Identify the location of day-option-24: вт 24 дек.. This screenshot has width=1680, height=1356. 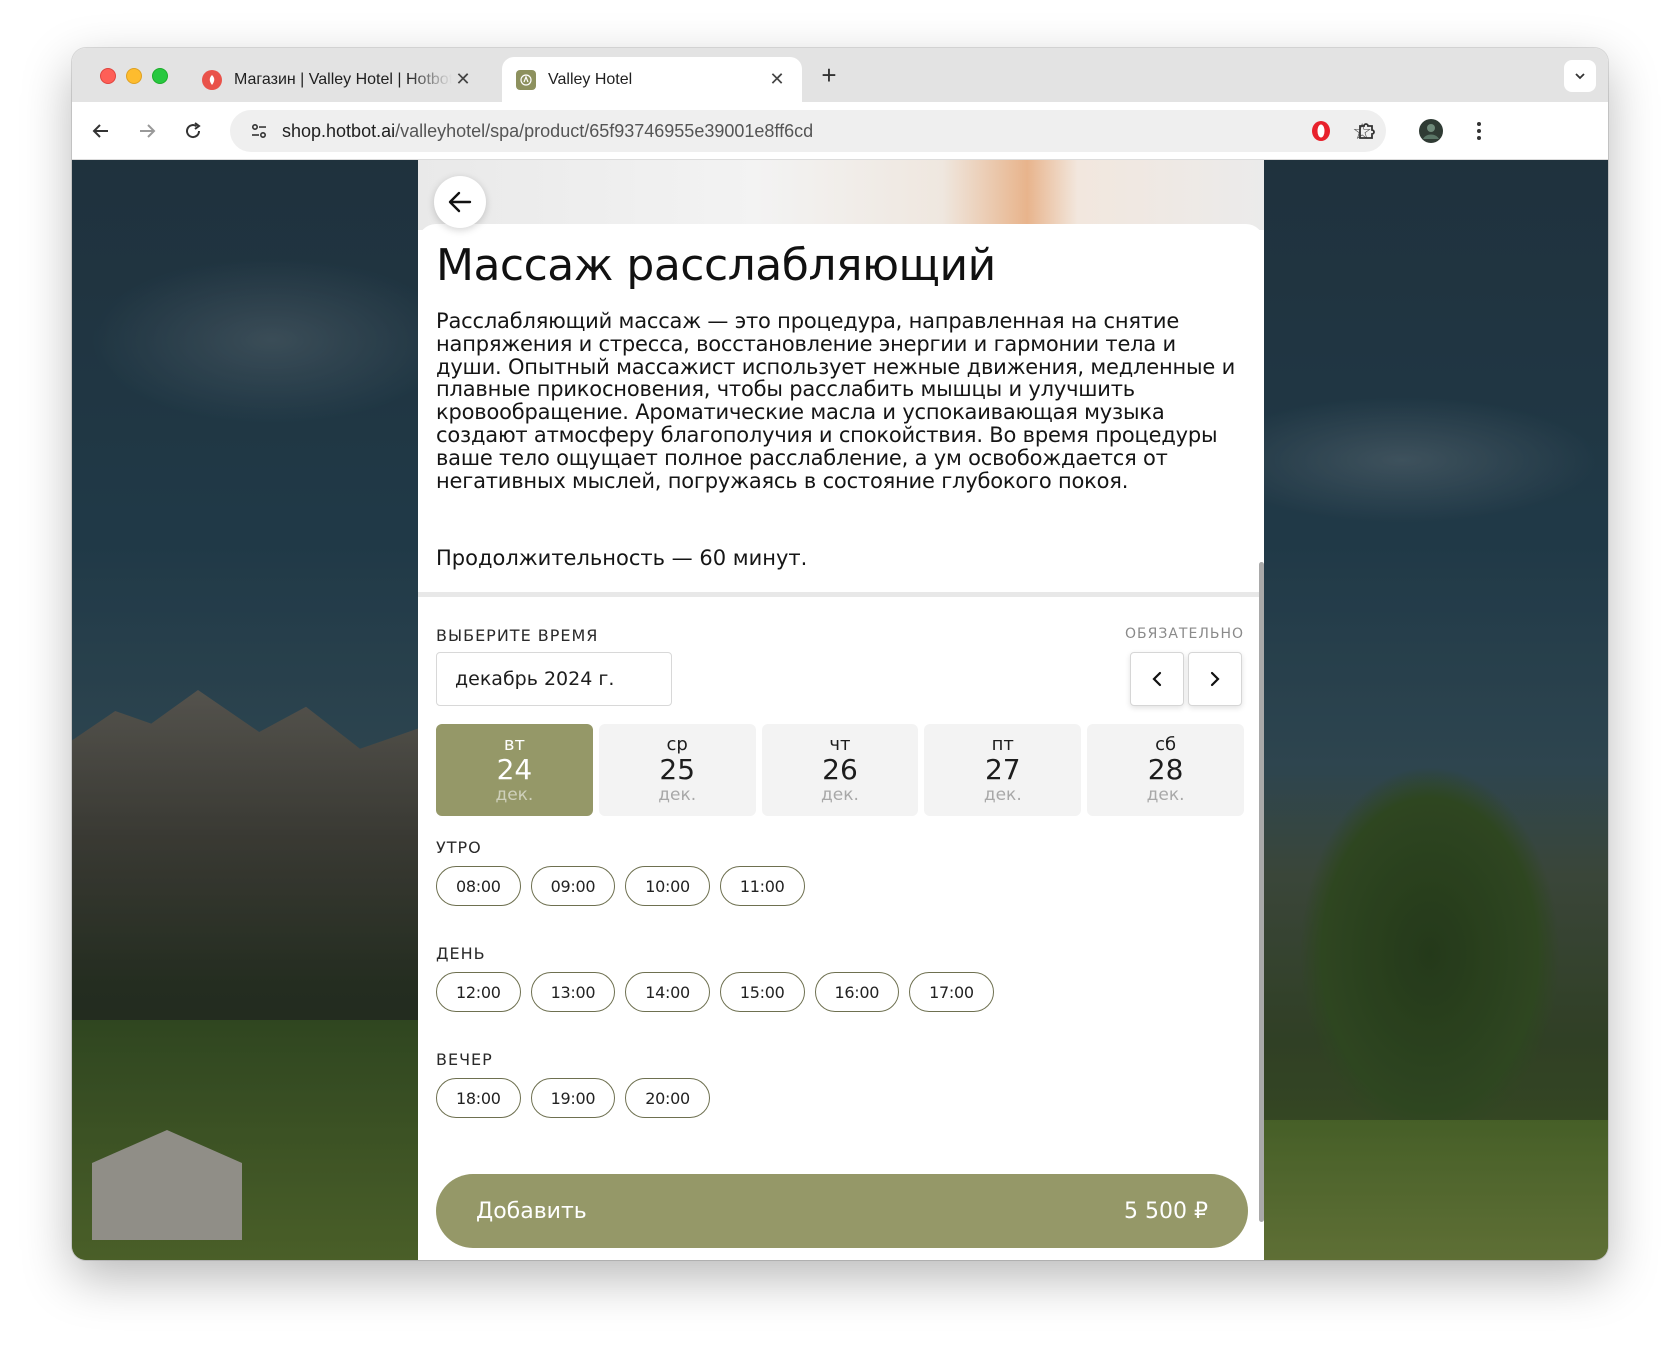
(514, 770).